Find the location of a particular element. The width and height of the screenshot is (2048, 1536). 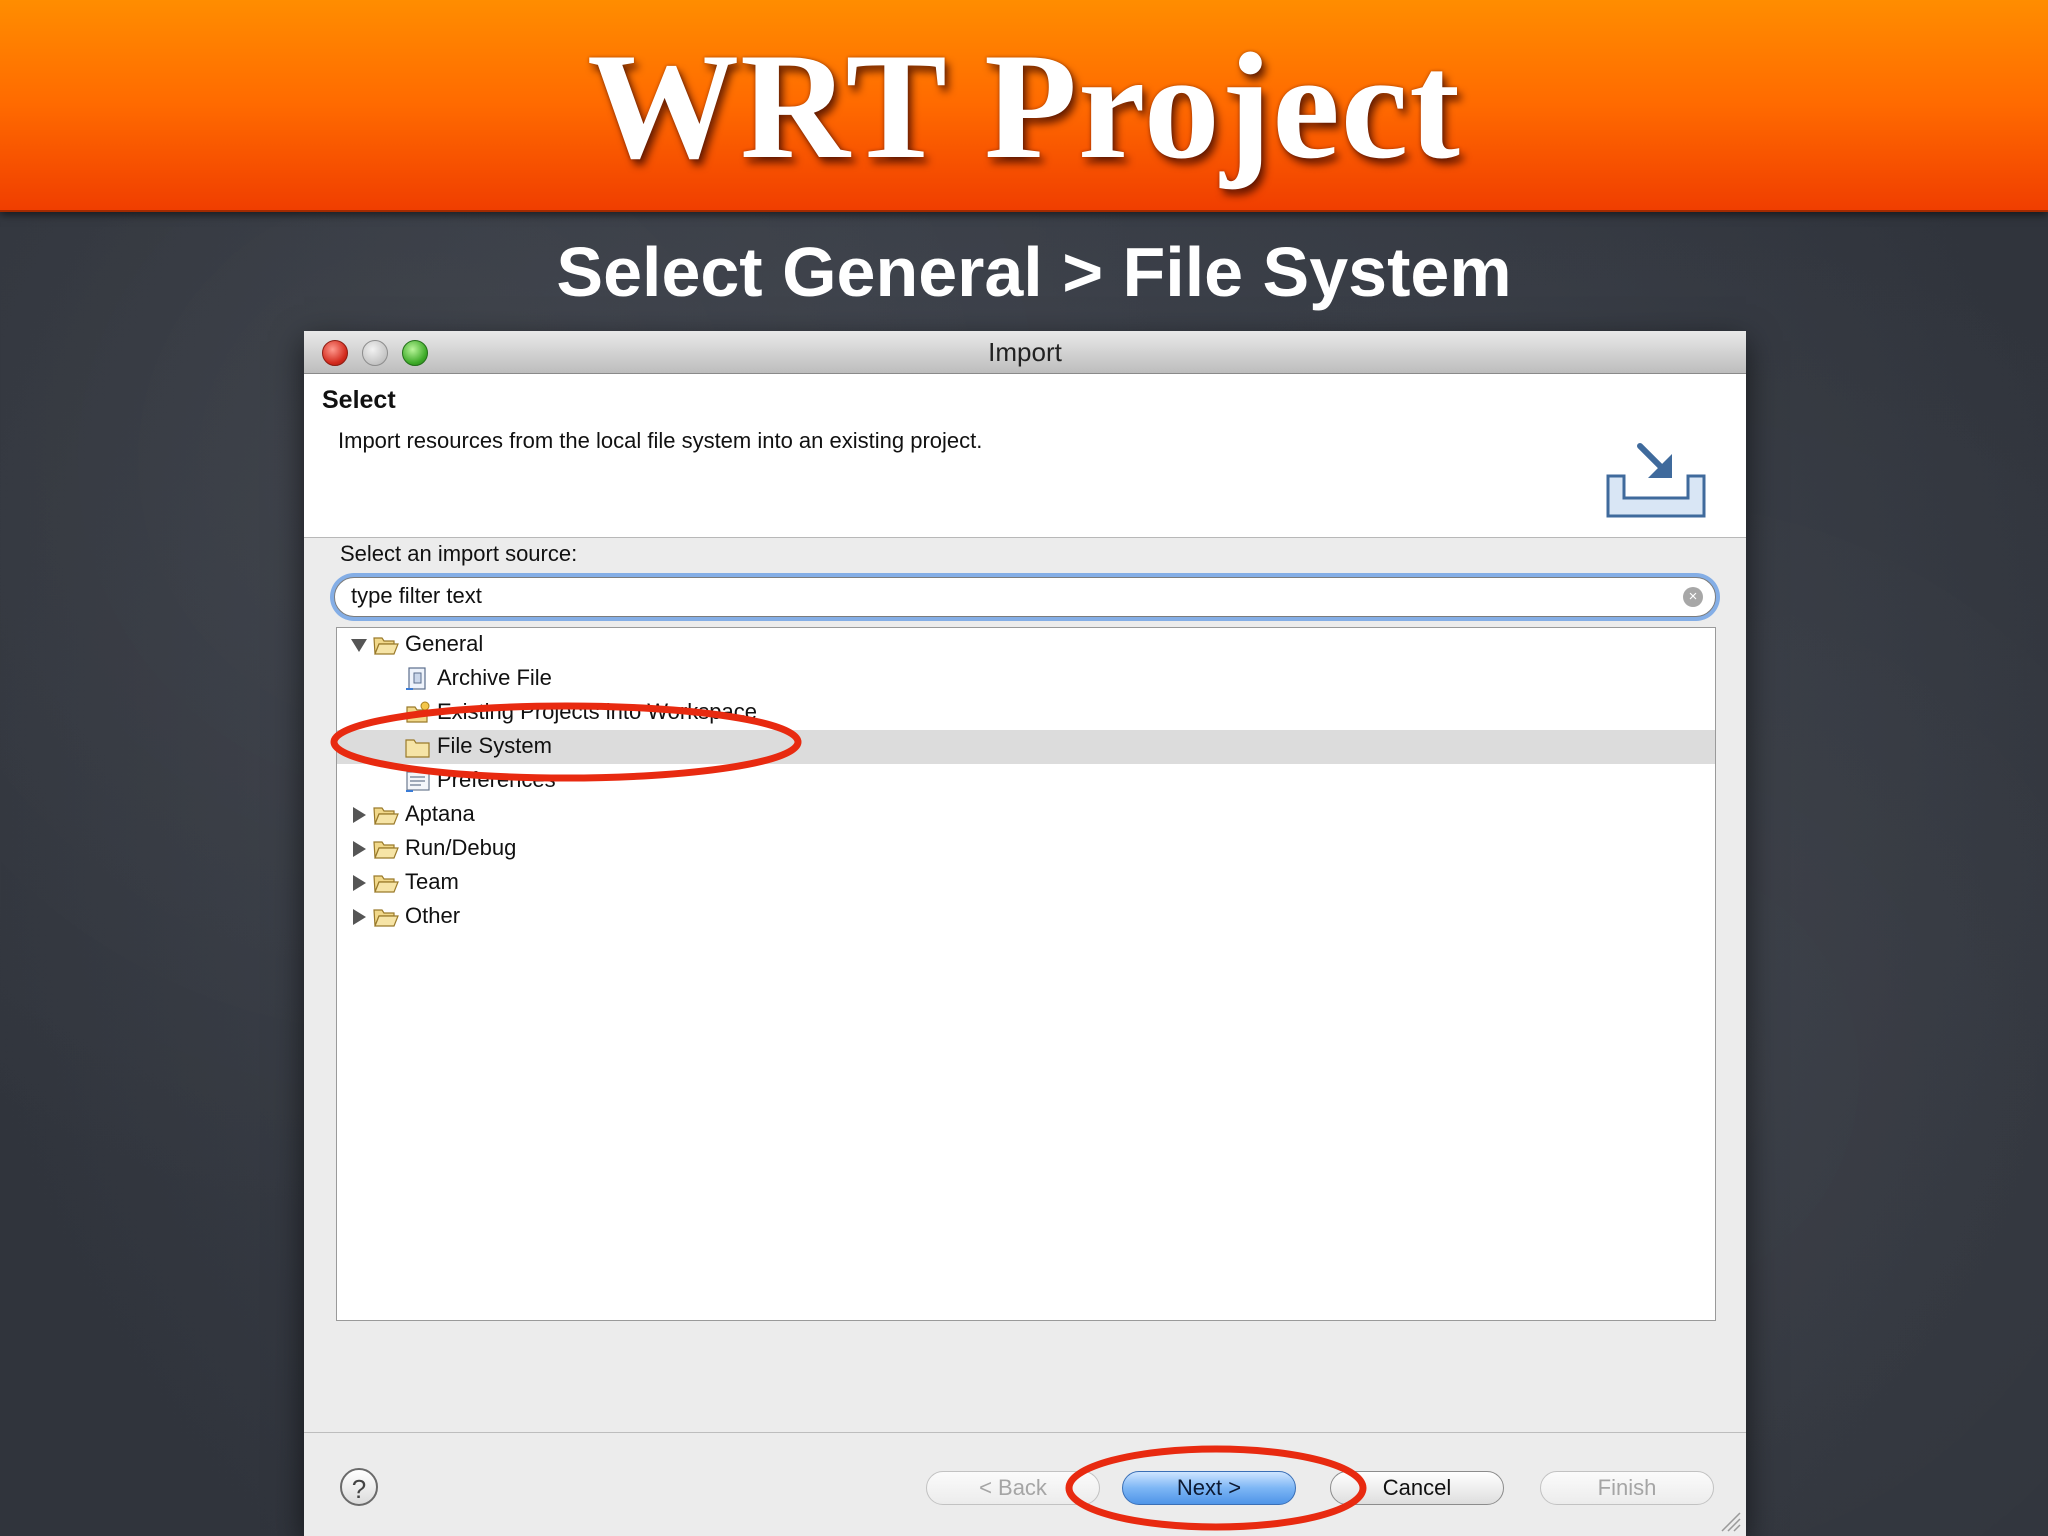

import-source-label: Select an import source: is located at coordinates (459, 553).